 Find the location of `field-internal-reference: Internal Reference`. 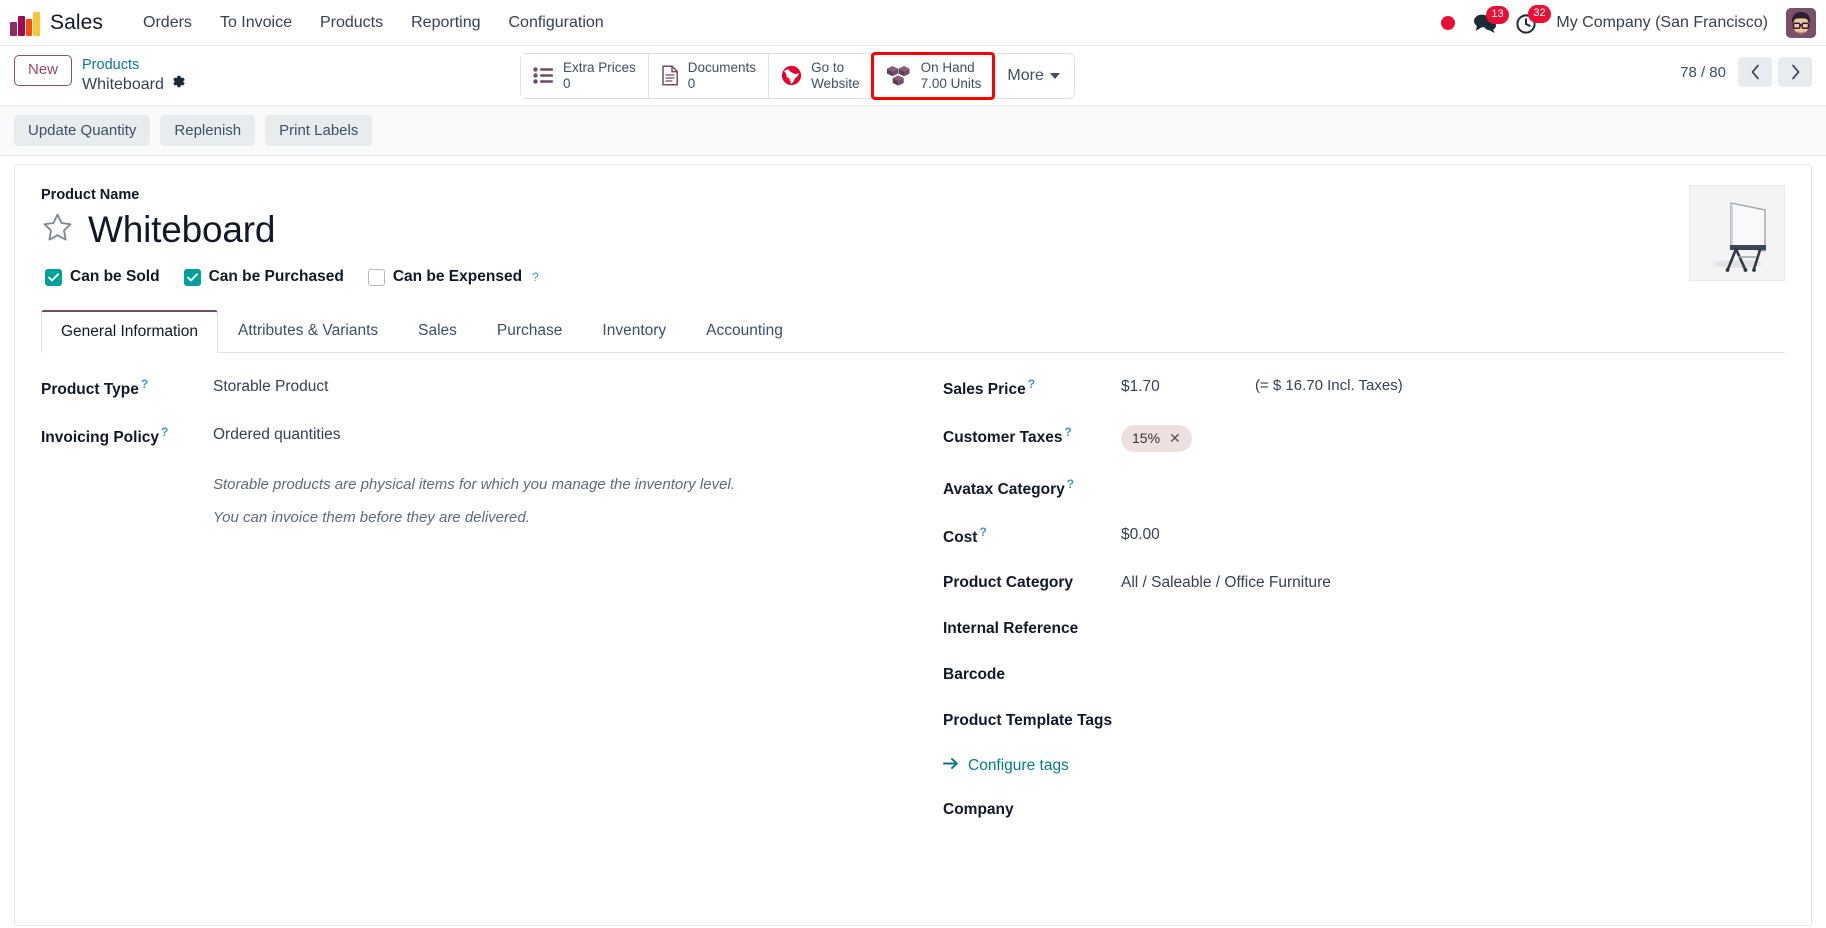

field-internal-reference: Internal Reference is located at coordinates (1344, 629).